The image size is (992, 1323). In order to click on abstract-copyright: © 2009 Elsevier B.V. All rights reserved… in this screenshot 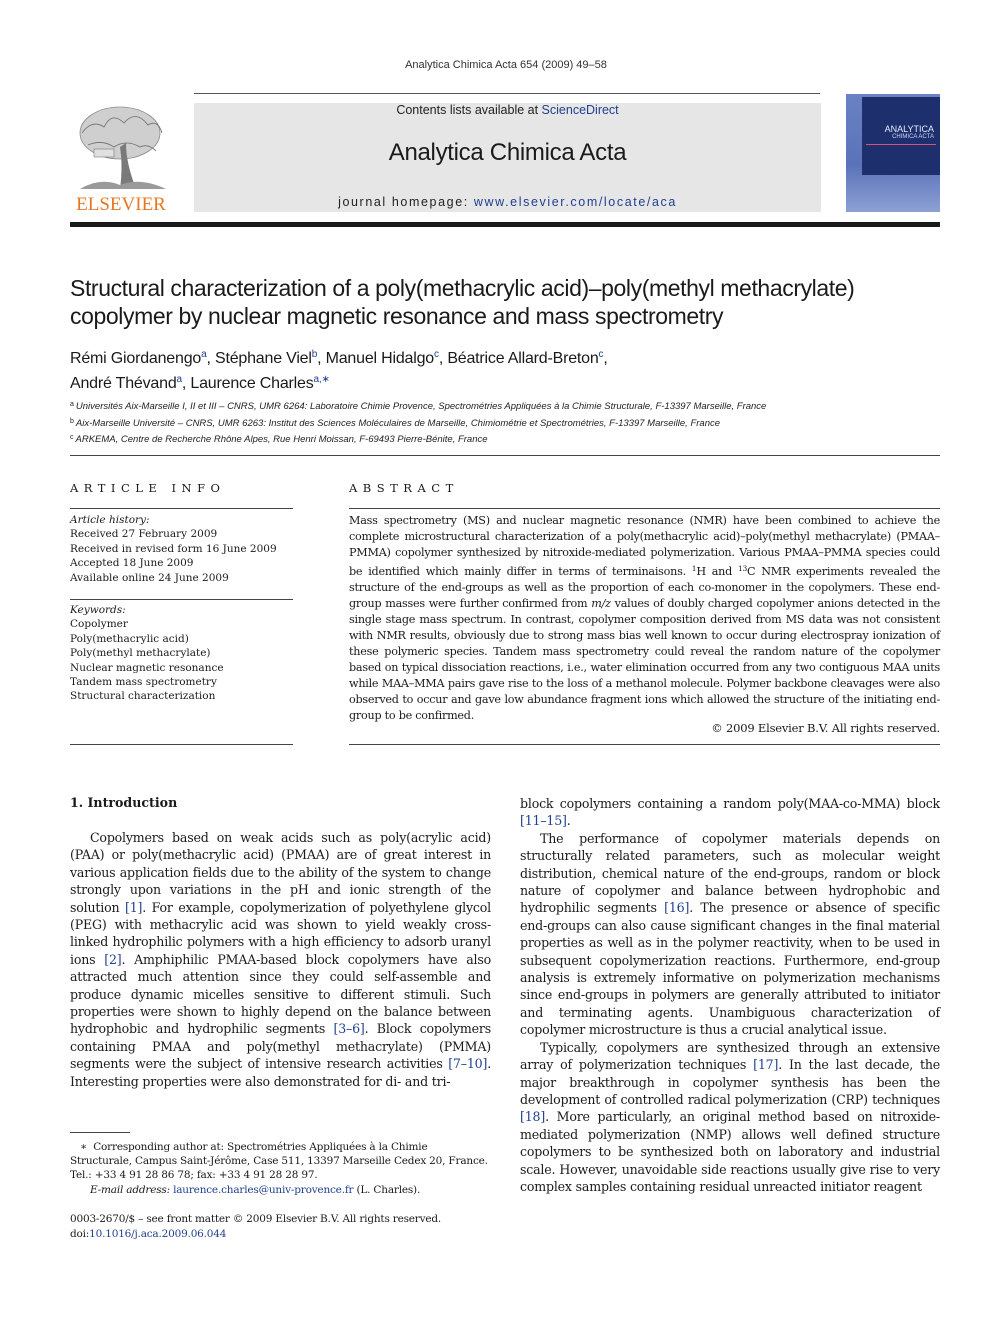, I will do `click(825, 728)`.